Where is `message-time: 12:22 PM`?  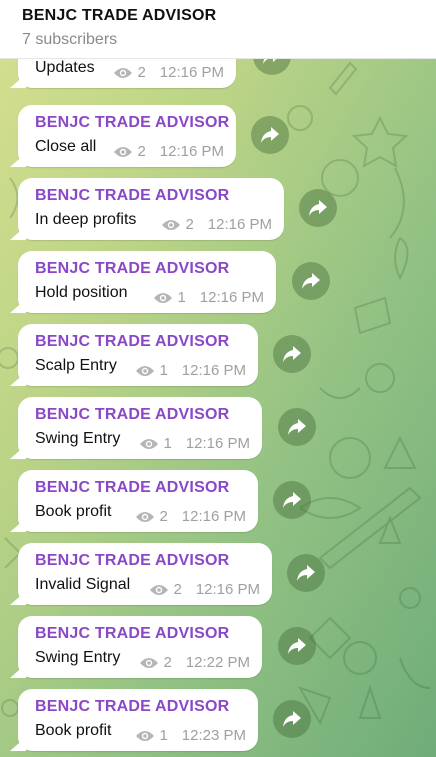 message-time: 12:22 PM is located at coordinates (217, 662).